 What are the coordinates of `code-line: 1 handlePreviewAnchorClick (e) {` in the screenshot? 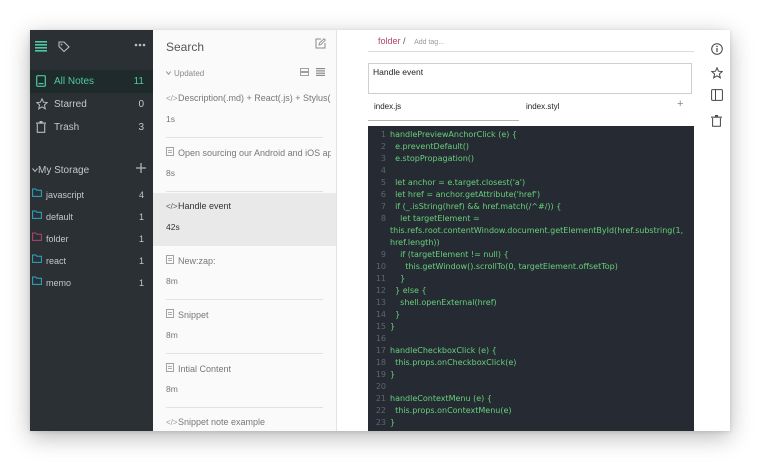 It's located at (531, 135).